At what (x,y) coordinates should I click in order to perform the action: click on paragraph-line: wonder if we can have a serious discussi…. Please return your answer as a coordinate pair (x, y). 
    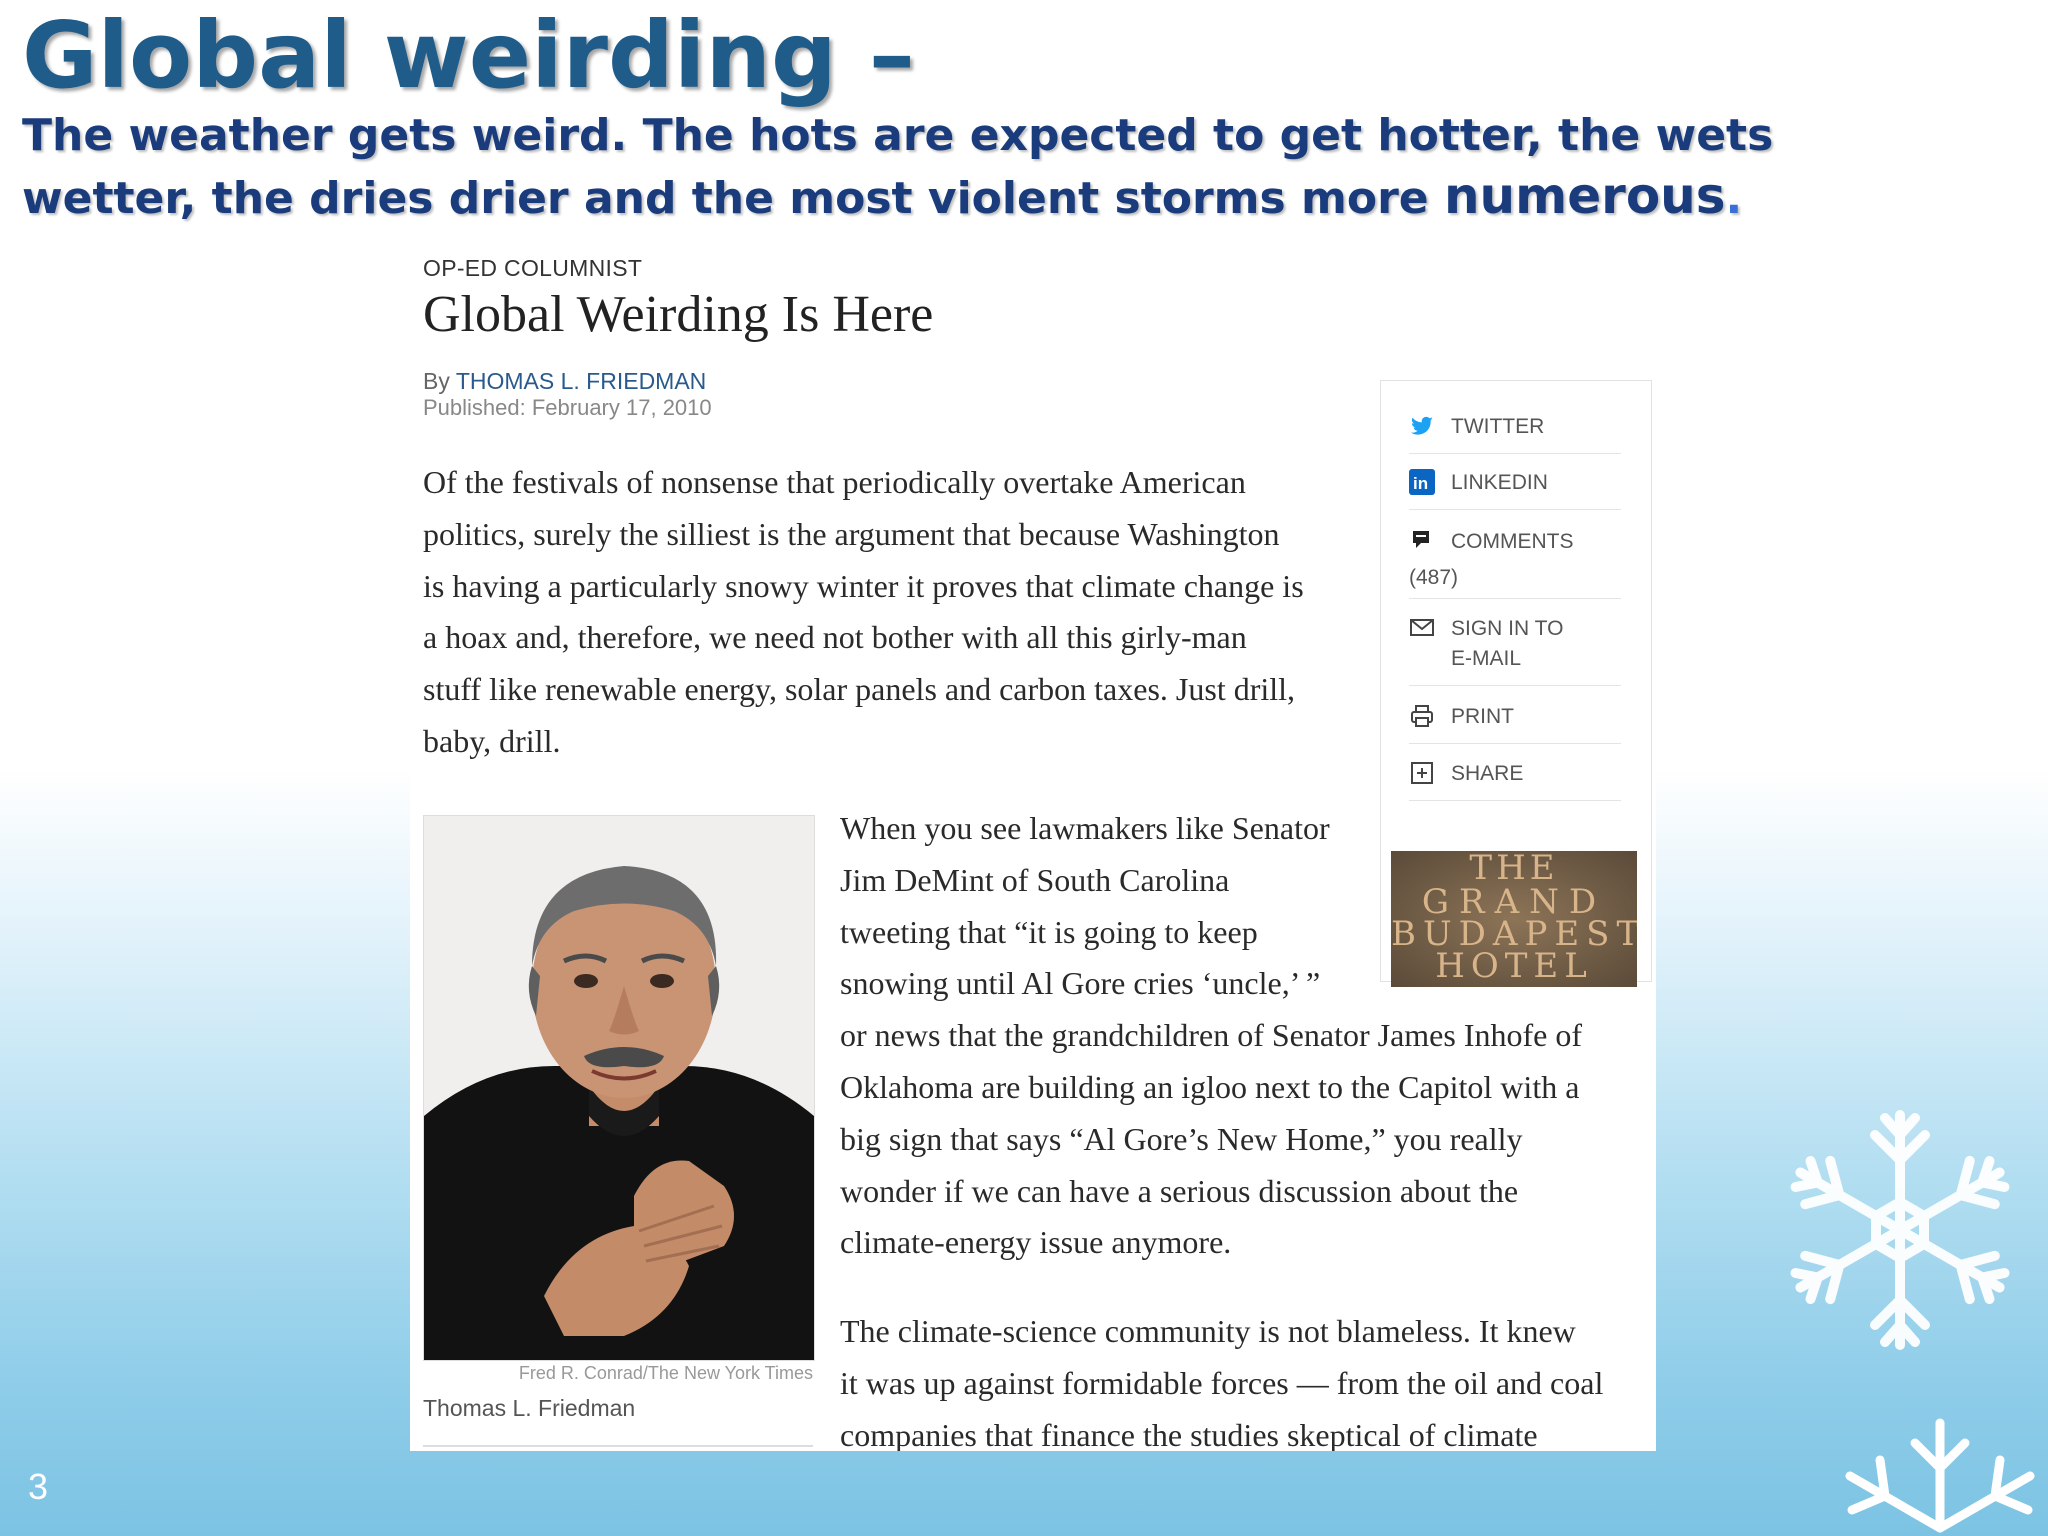
    Looking at the image, I should click on (1179, 1190).